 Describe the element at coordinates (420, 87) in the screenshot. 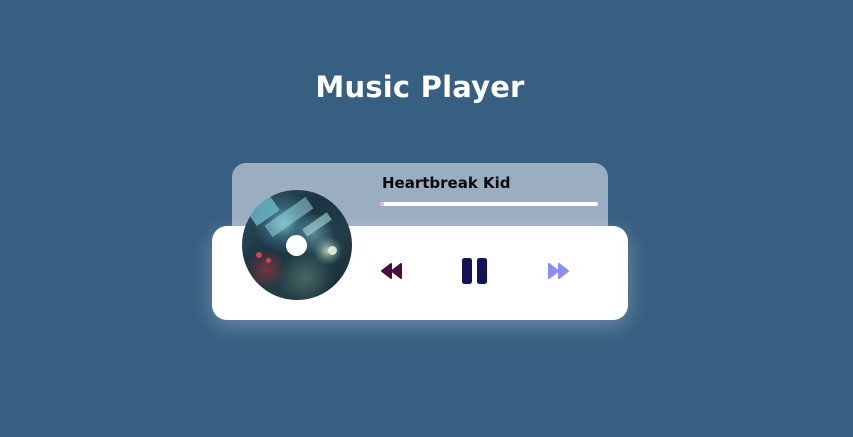

I see `page-title: Music Player` at that location.